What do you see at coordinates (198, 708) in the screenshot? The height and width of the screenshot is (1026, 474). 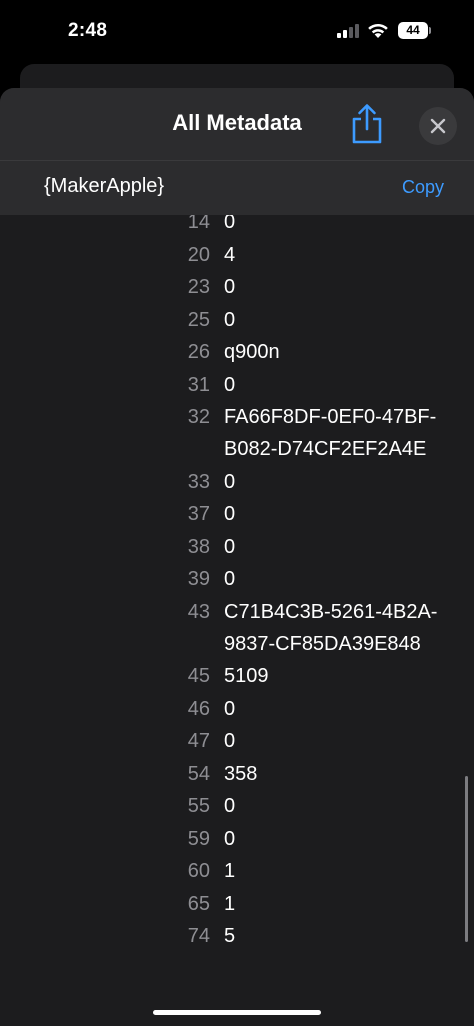 I see `metadata-key: 46` at bounding box center [198, 708].